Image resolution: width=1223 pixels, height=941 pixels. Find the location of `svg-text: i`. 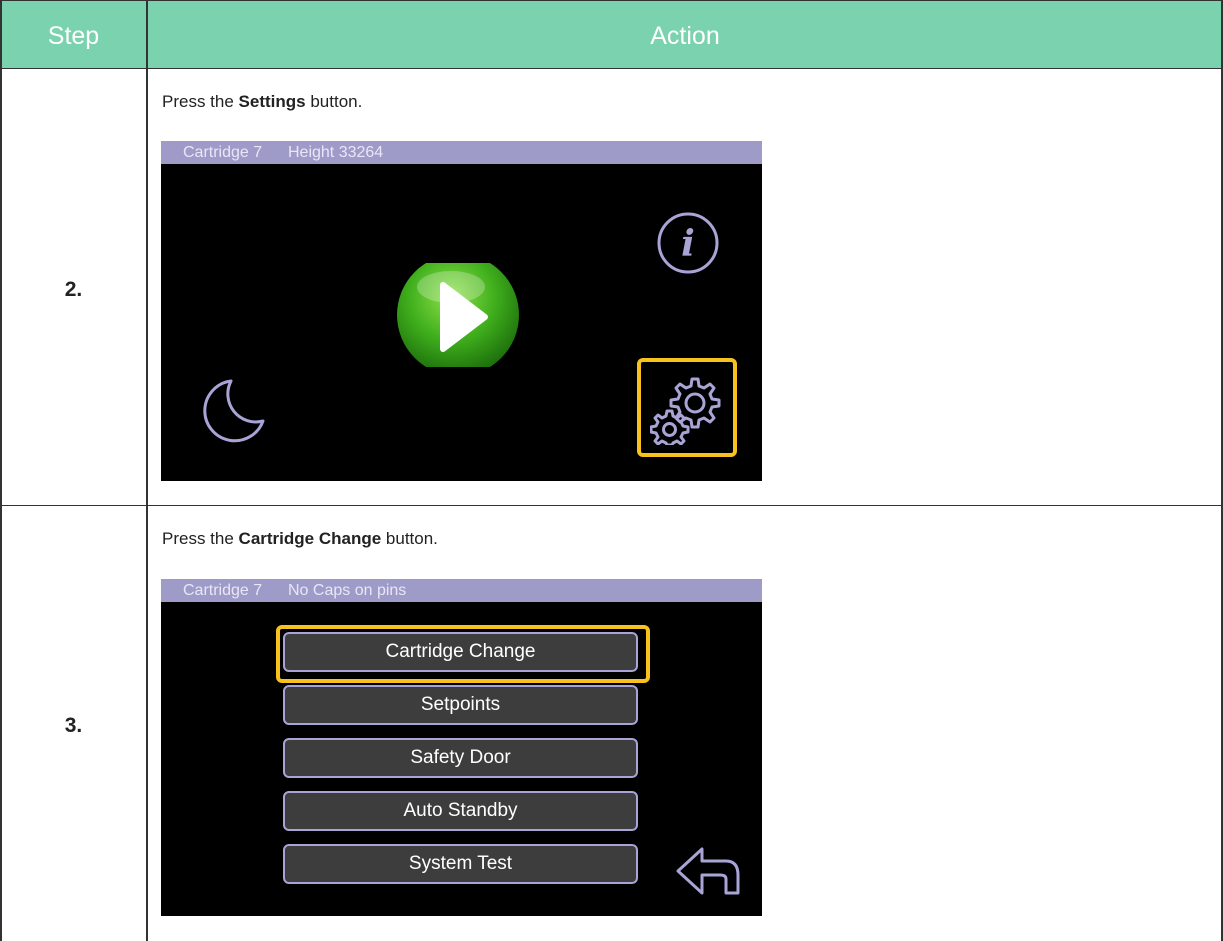

svg-text: i is located at coordinates (688, 244).